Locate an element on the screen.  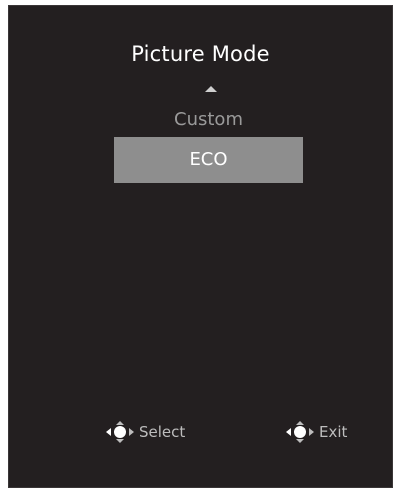
menu-title: Picture Mode is located at coordinates (200, 54).